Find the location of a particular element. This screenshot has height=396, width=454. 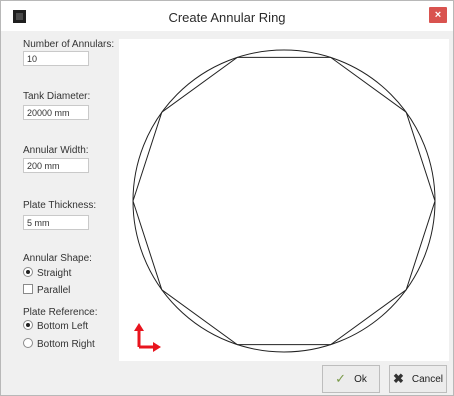

shape-straight-radio: Straight is located at coordinates (47, 273).